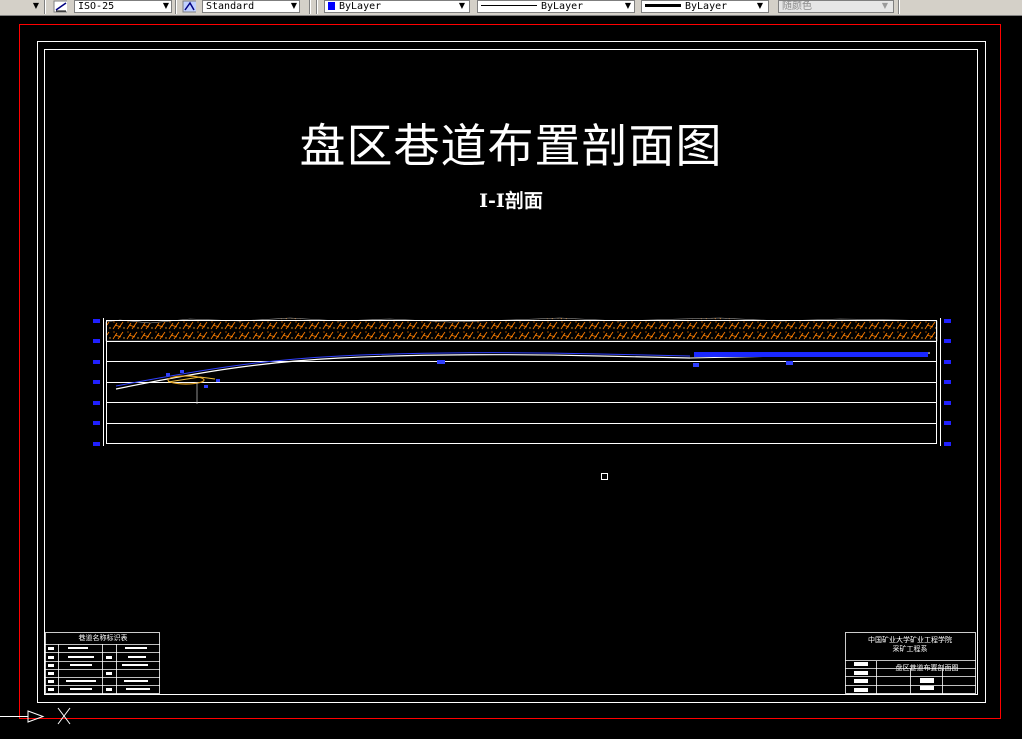  Describe the element at coordinates (511, 146) in the screenshot. I see `drawing-title: 盘区巷道布置剖面图` at that location.